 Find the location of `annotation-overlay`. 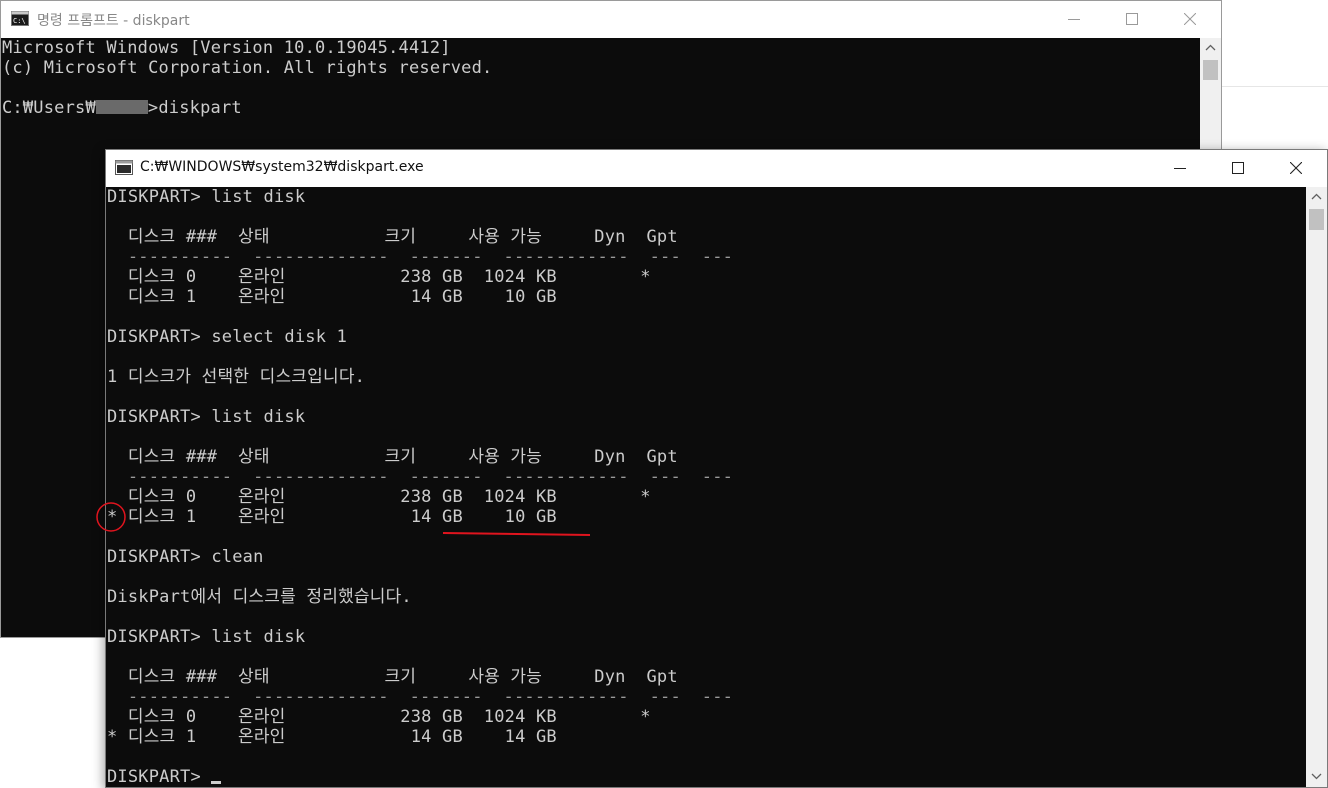

annotation-overlay is located at coordinates (343, 519).